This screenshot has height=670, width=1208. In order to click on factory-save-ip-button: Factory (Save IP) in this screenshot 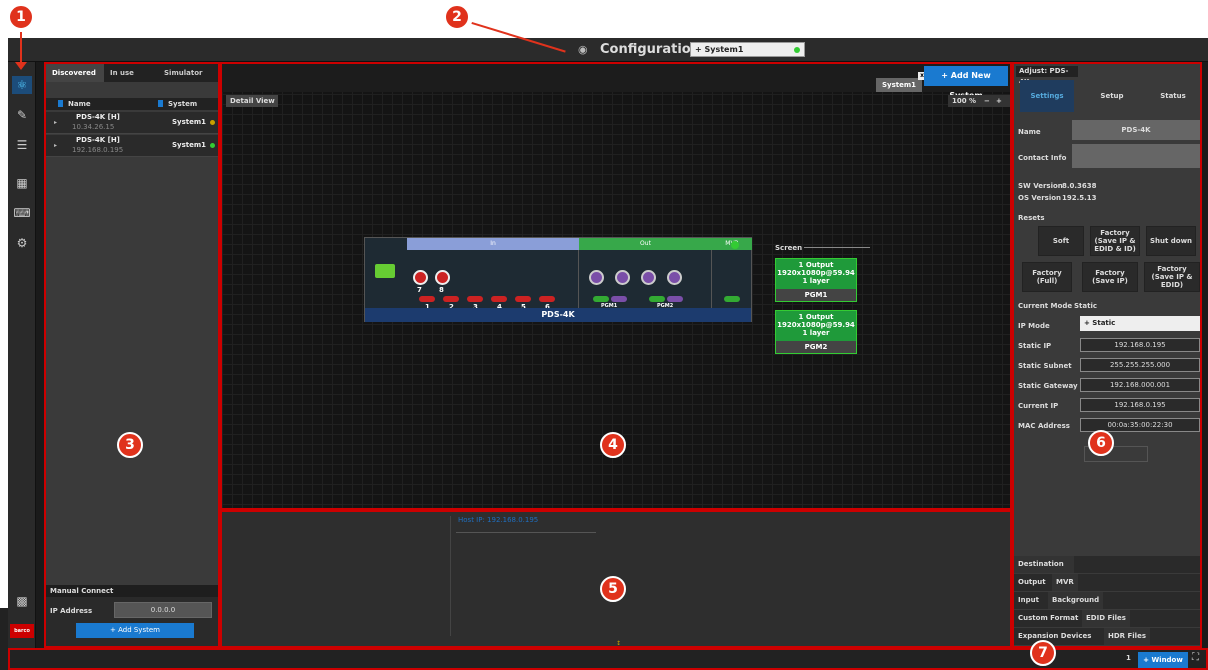, I will do `click(1110, 277)`.